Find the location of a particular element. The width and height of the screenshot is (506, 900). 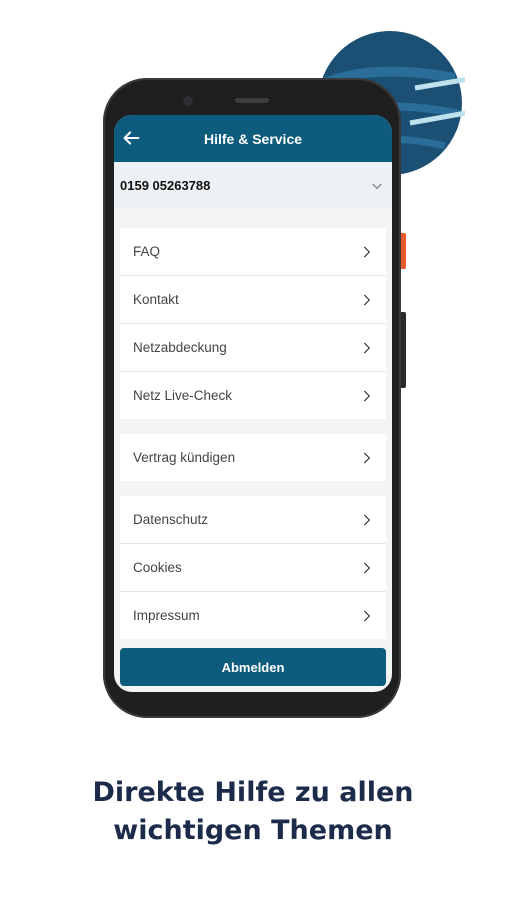

menu-item-vertrag-kuendigen: Vertrag kündigen is located at coordinates (253, 457).